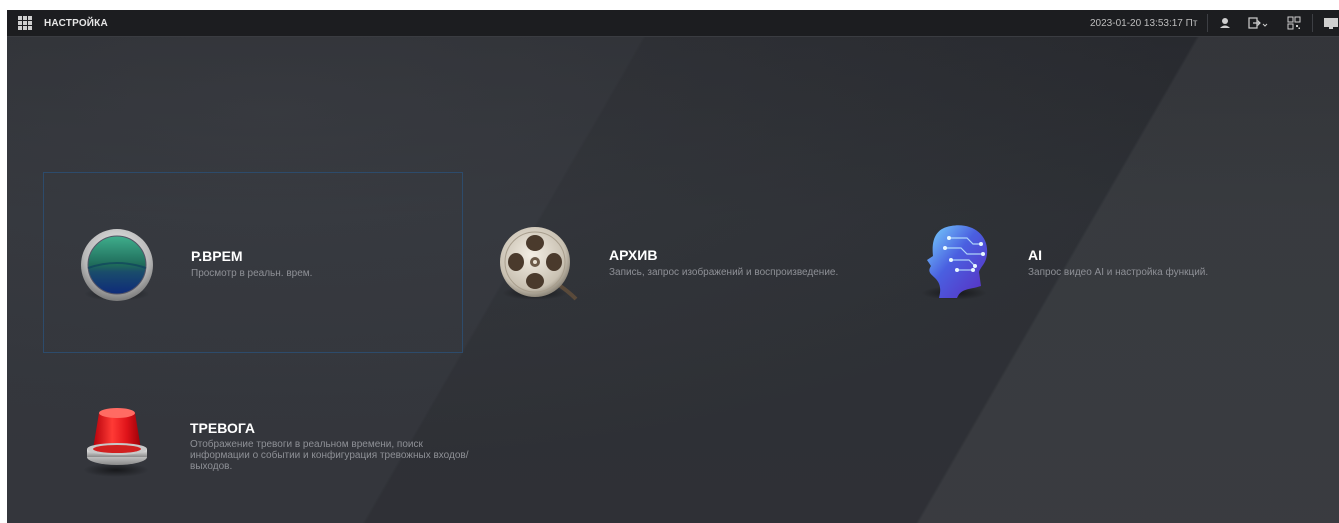 The image size is (1339, 523). Describe the element at coordinates (1144, 23) in the screenshot. I see `datetime-display: 2023-01-20 13:53:17 Пт` at that location.